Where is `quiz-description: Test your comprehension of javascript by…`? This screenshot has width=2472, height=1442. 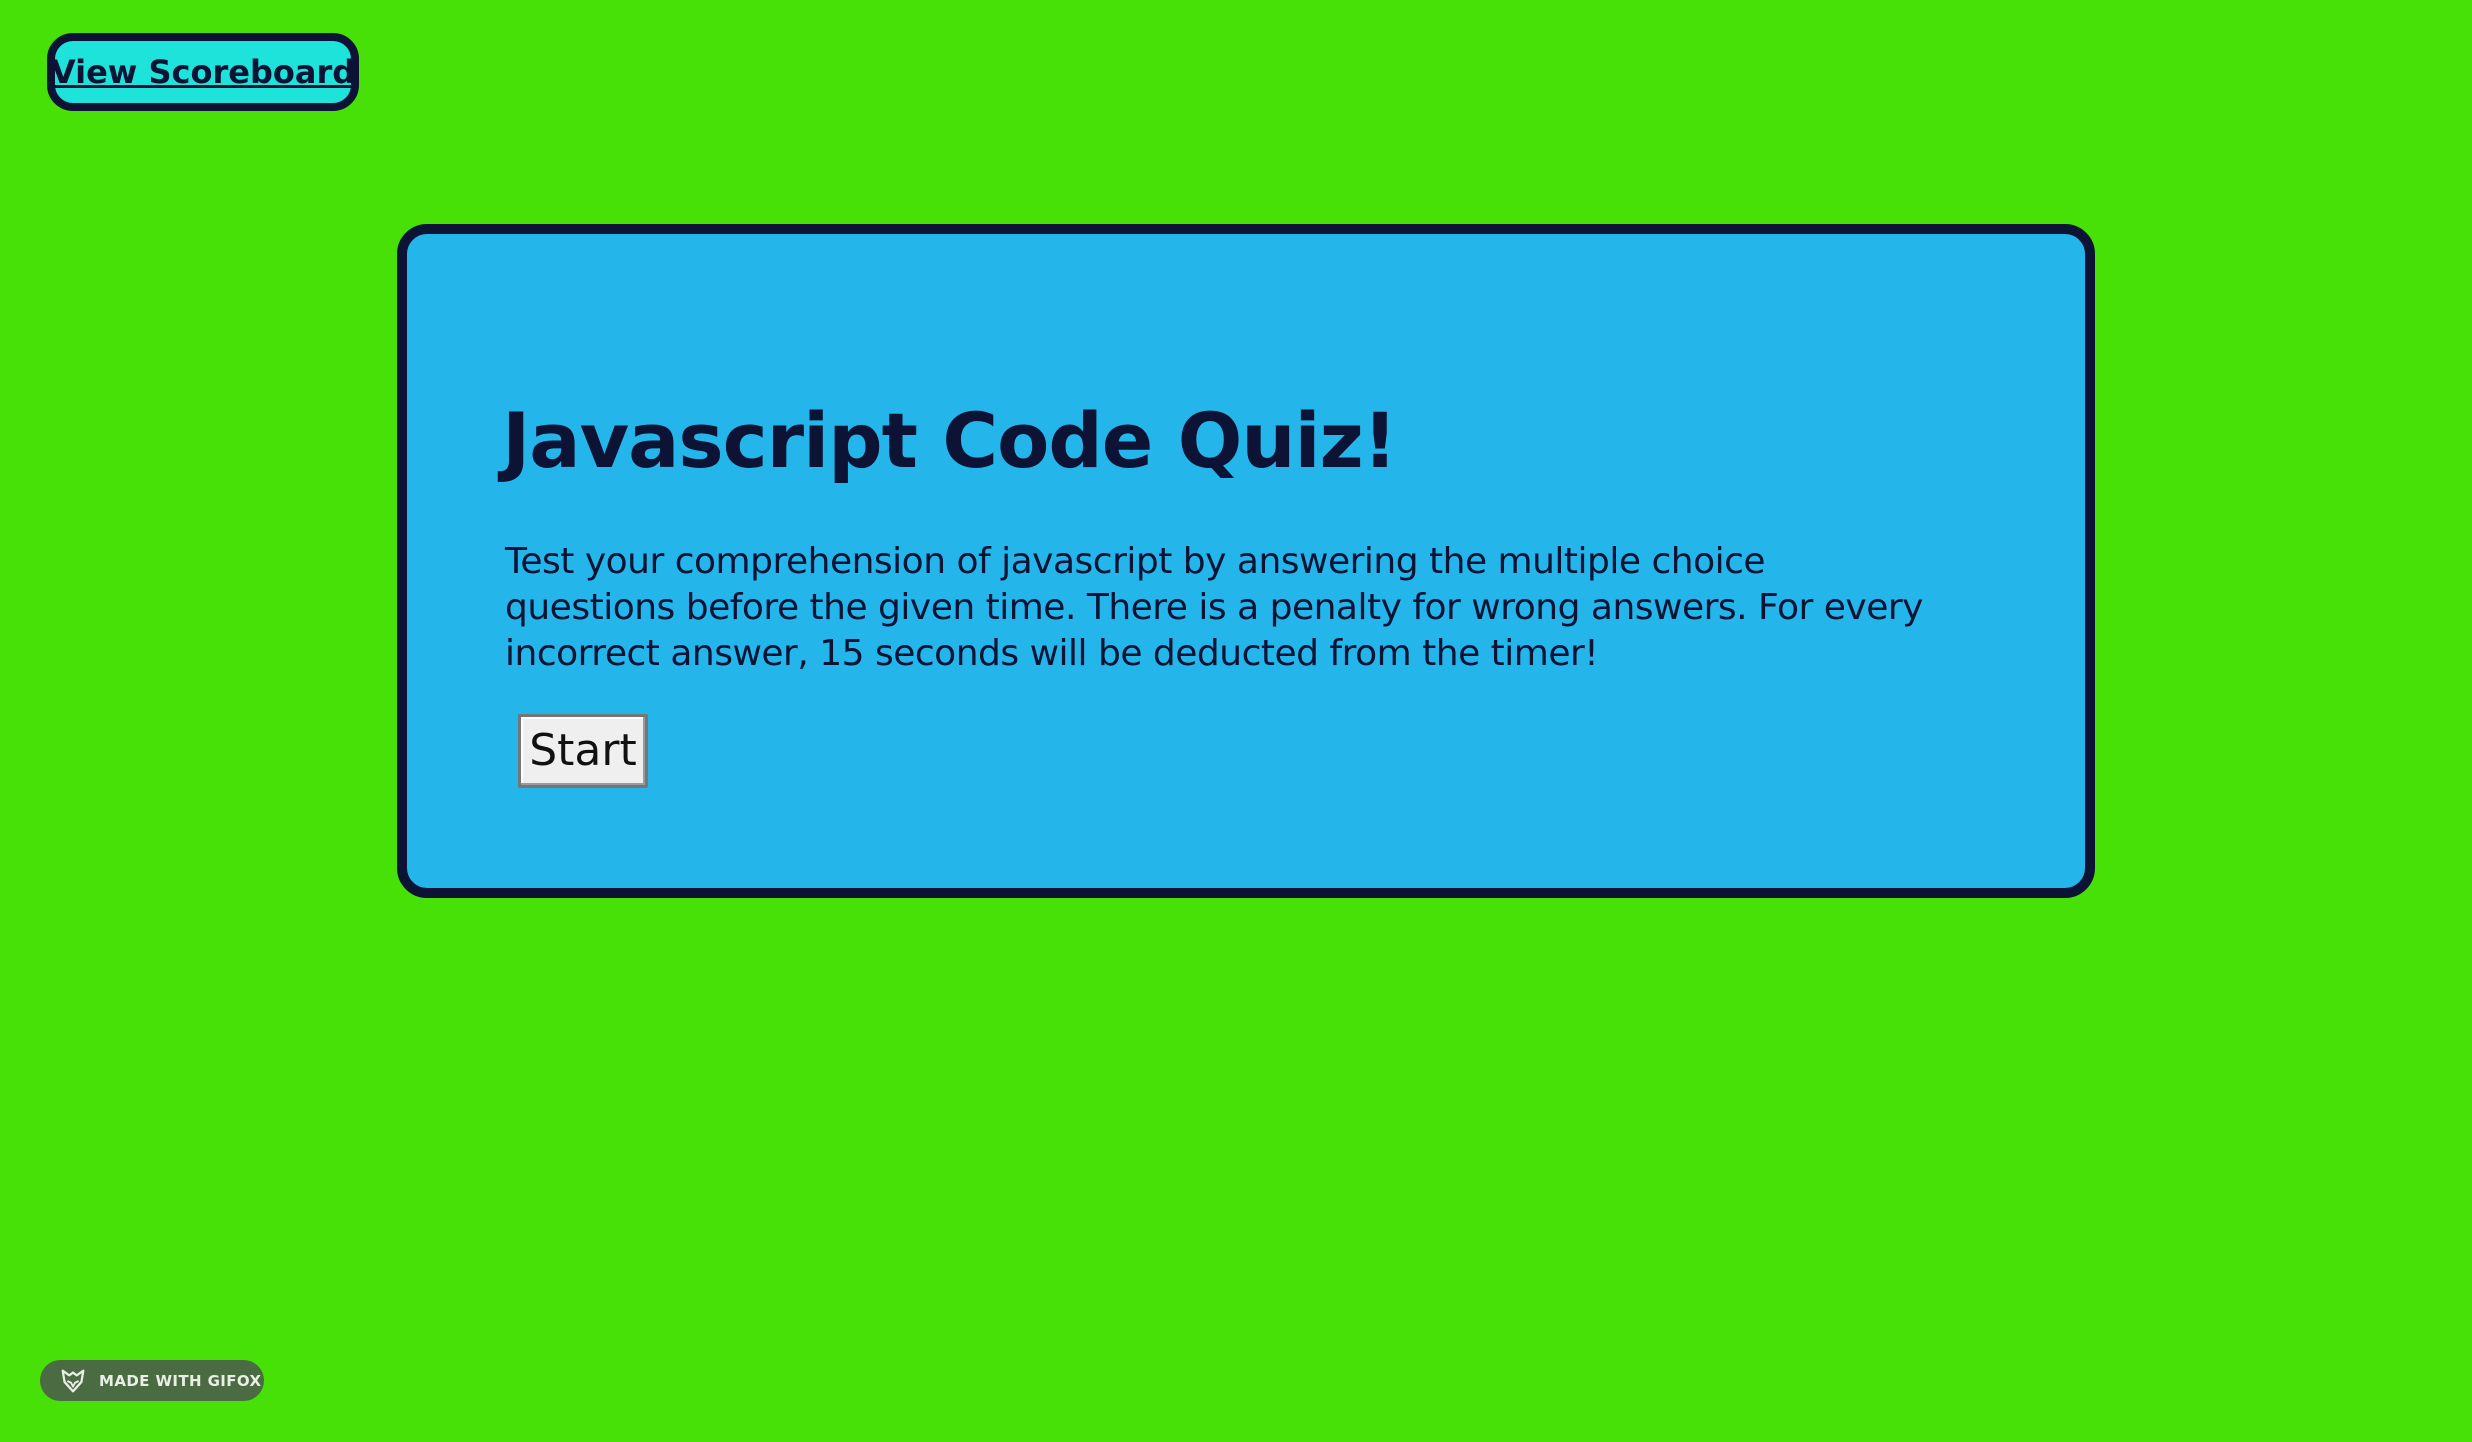 quiz-description: Test your comprehension of javascript by… is located at coordinates (1214, 607).